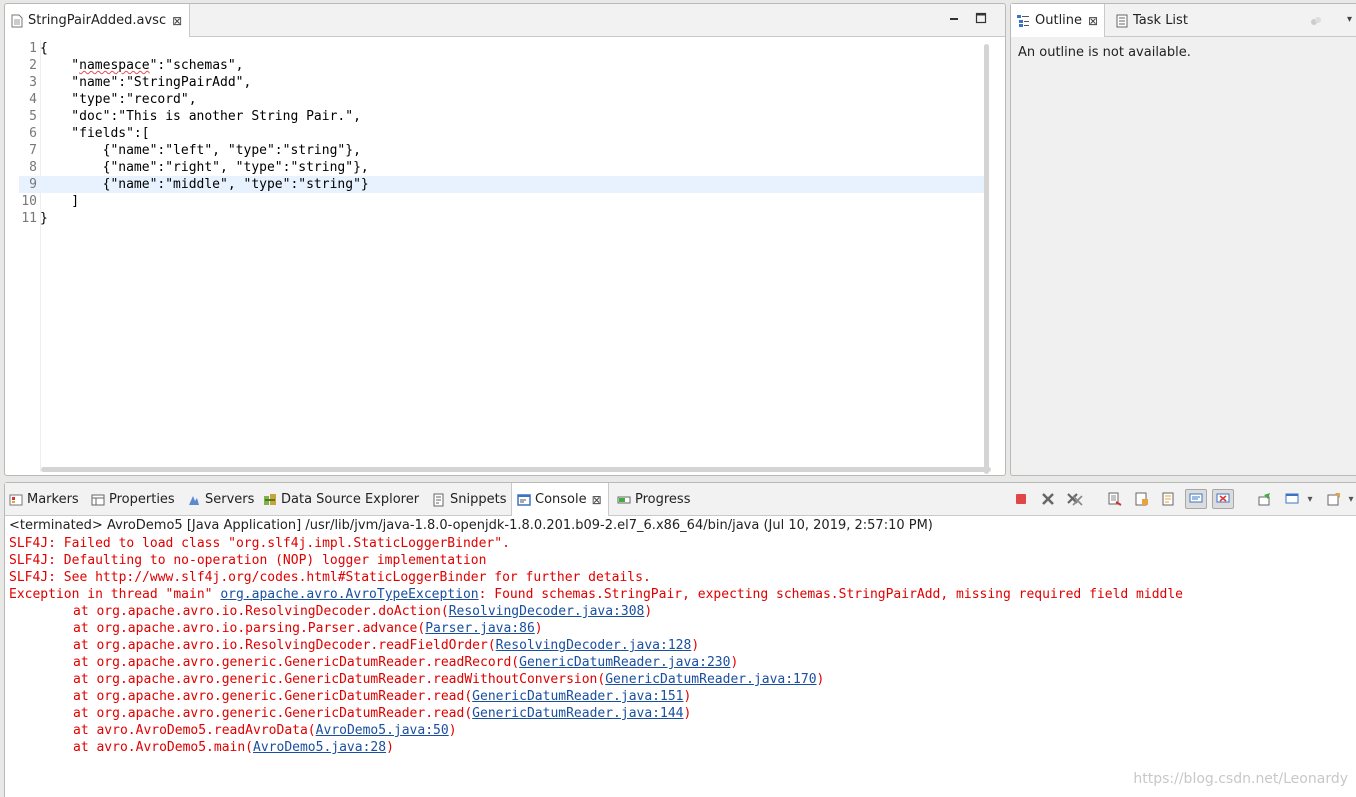  I want to click on servers-icon, so click(194, 500).